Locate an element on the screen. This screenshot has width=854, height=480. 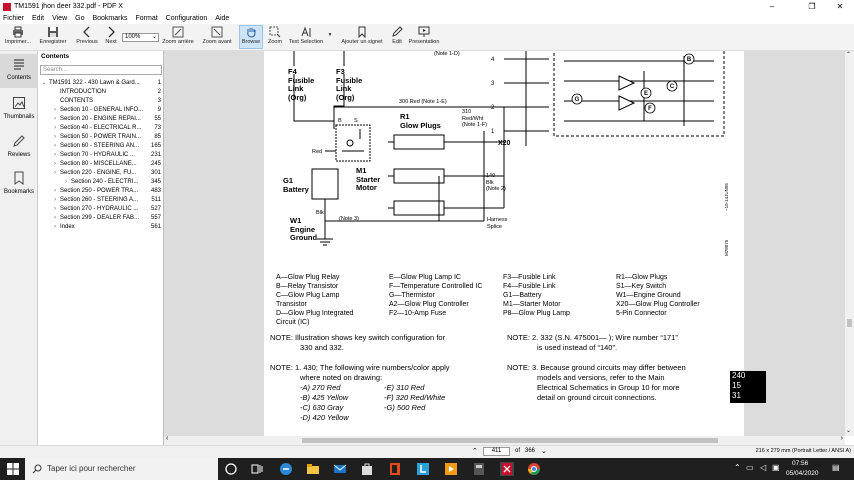
bookmark-item: › Section 260 - STEERING A... 511 is located at coordinates (101, 200).